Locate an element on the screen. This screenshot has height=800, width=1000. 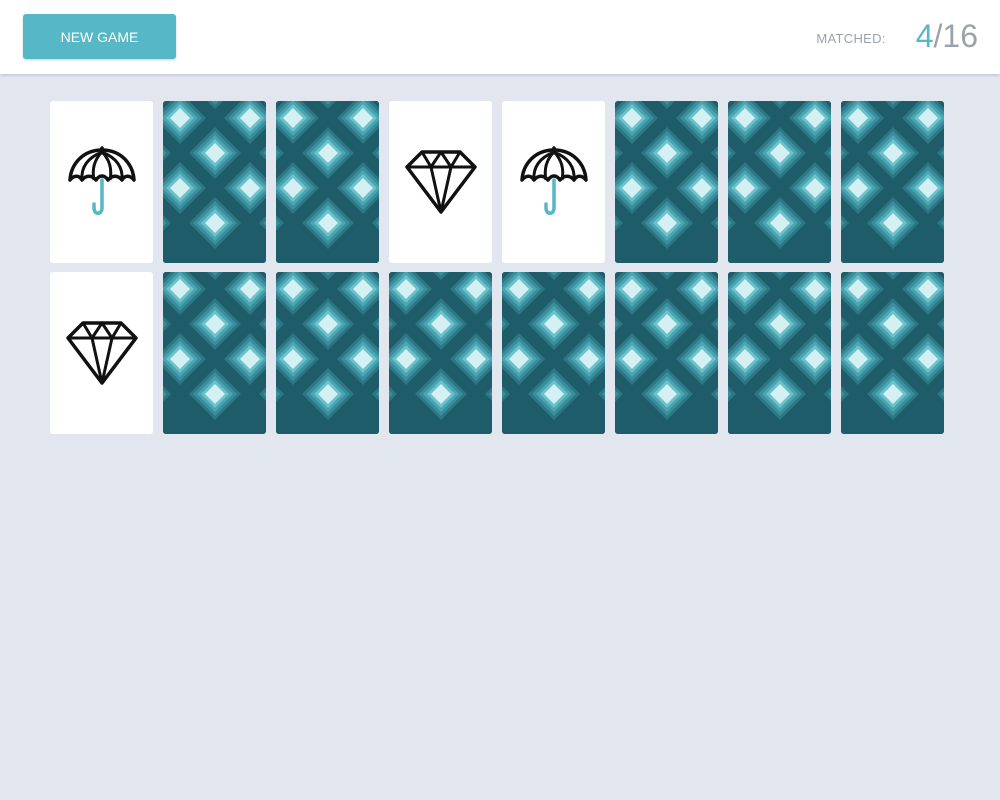
matched-value: 4/16 is located at coordinates (947, 36).